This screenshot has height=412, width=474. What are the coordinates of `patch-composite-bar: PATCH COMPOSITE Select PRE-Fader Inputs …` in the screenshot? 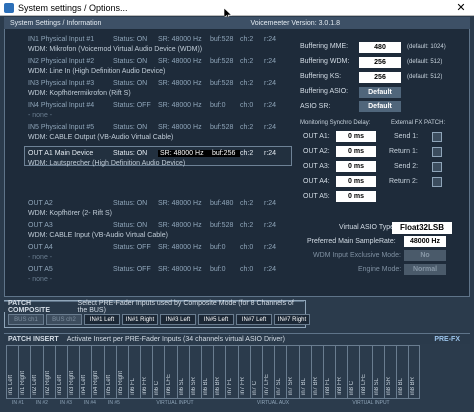 It's located at (154, 307).